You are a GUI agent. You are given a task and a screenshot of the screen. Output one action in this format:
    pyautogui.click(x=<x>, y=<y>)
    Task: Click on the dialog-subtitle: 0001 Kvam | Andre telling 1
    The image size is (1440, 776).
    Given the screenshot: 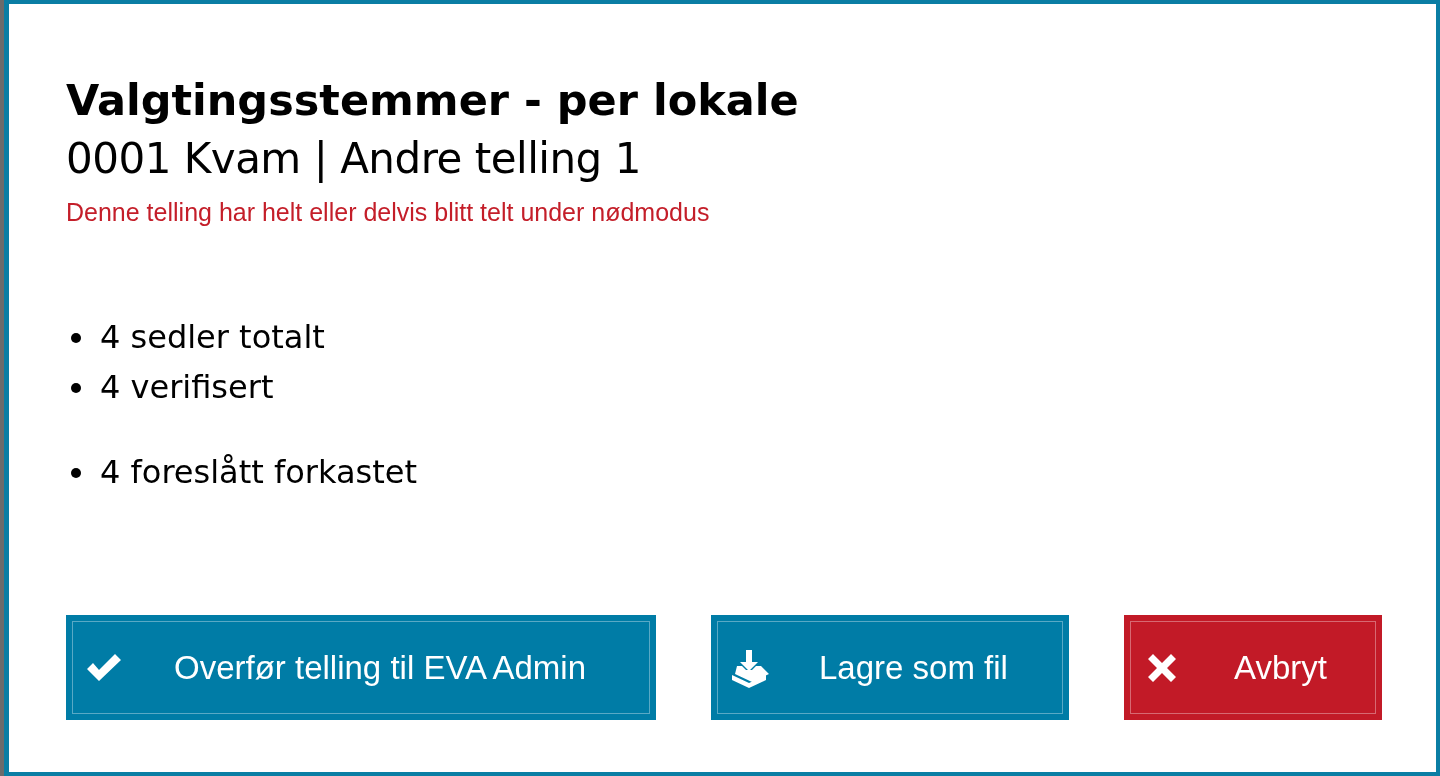 What is the action you would take?
    pyautogui.click(x=354, y=159)
    